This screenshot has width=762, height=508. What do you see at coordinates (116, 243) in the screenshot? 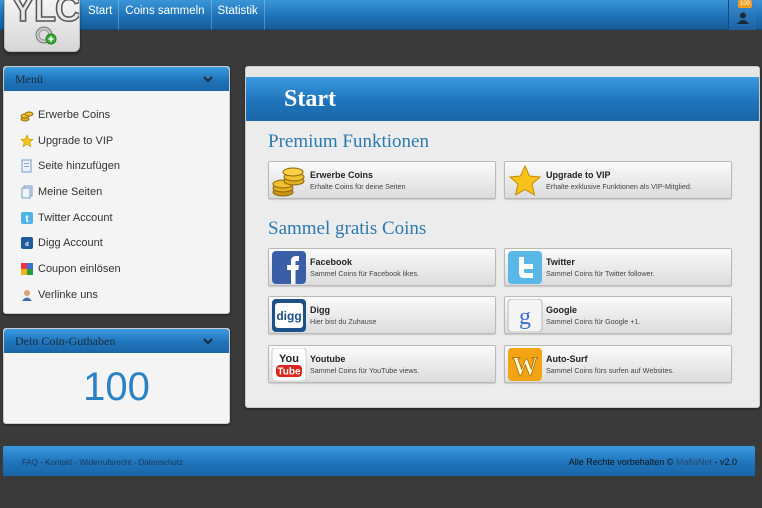
I see `menu-item-digg-account: d Digg Account` at bounding box center [116, 243].